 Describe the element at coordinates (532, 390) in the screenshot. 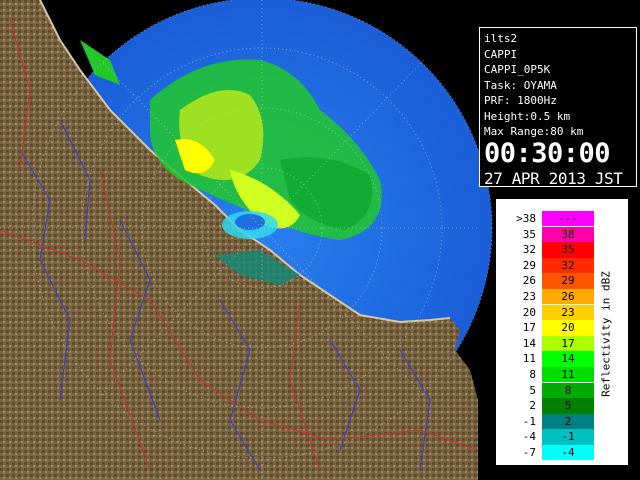

I see `legend-lower-bound: 5` at that location.